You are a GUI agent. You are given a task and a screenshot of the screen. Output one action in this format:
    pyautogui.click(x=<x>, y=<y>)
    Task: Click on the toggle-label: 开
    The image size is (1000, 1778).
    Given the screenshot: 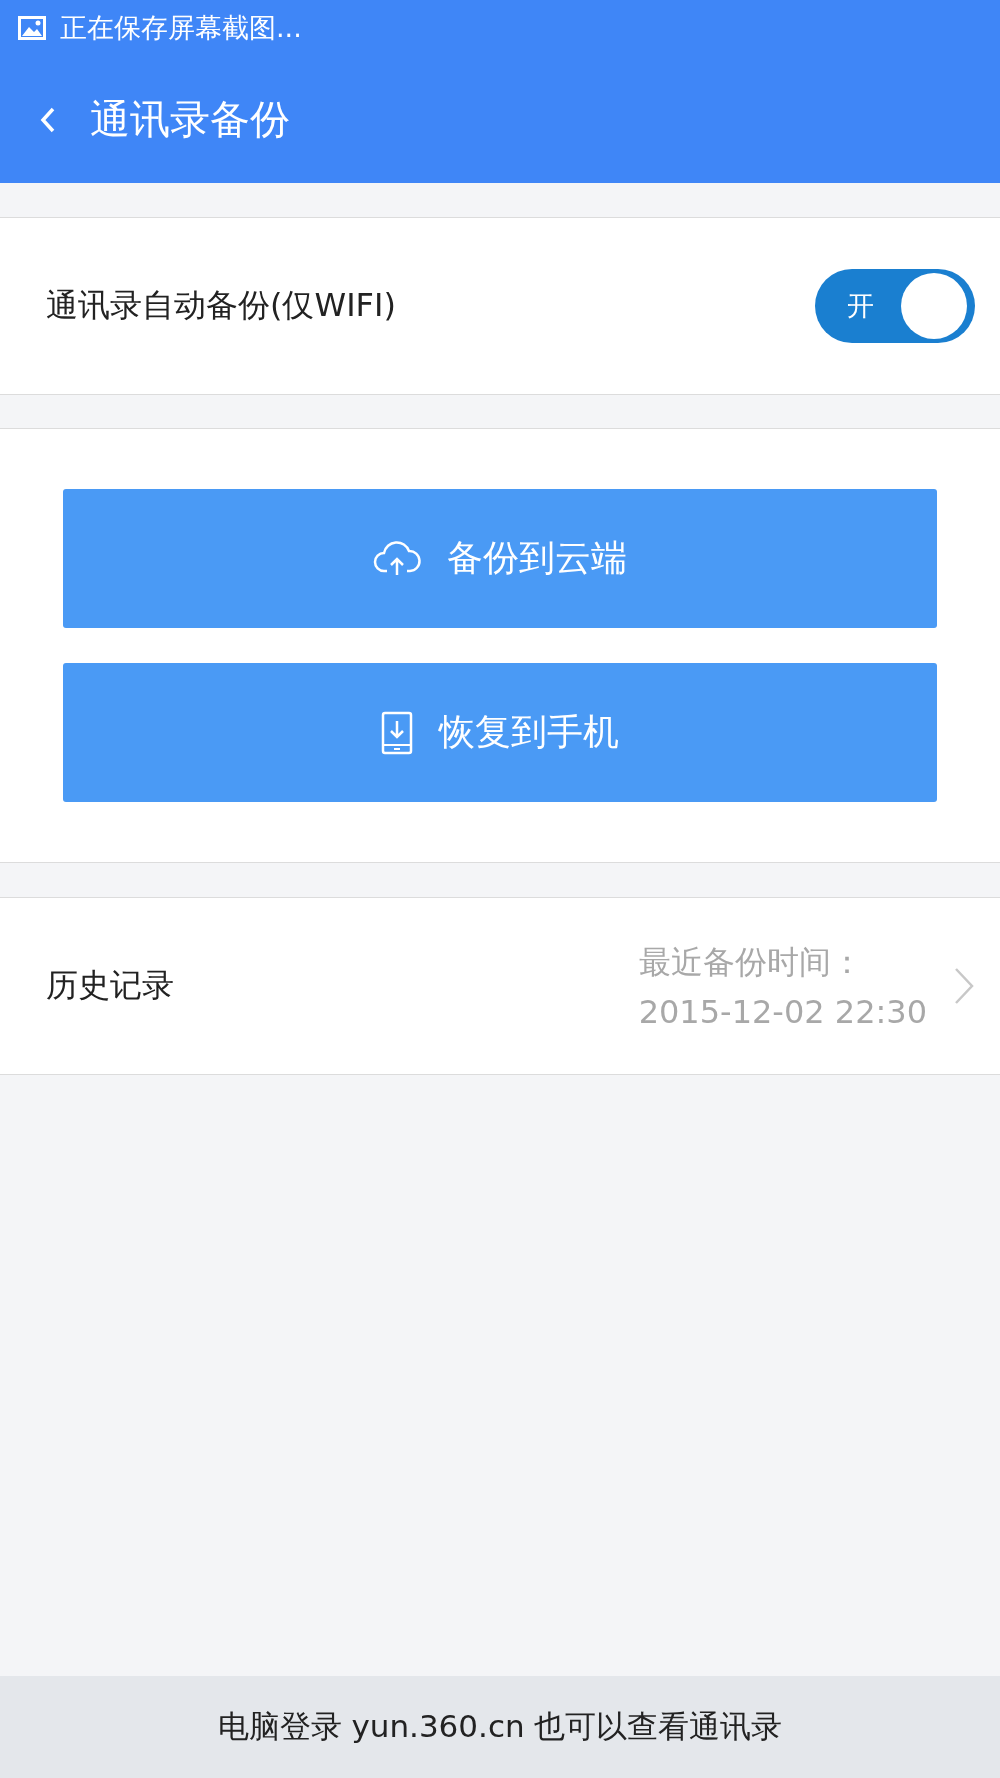 What is the action you would take?
    pyautogui.click(x=860, y=306)
    